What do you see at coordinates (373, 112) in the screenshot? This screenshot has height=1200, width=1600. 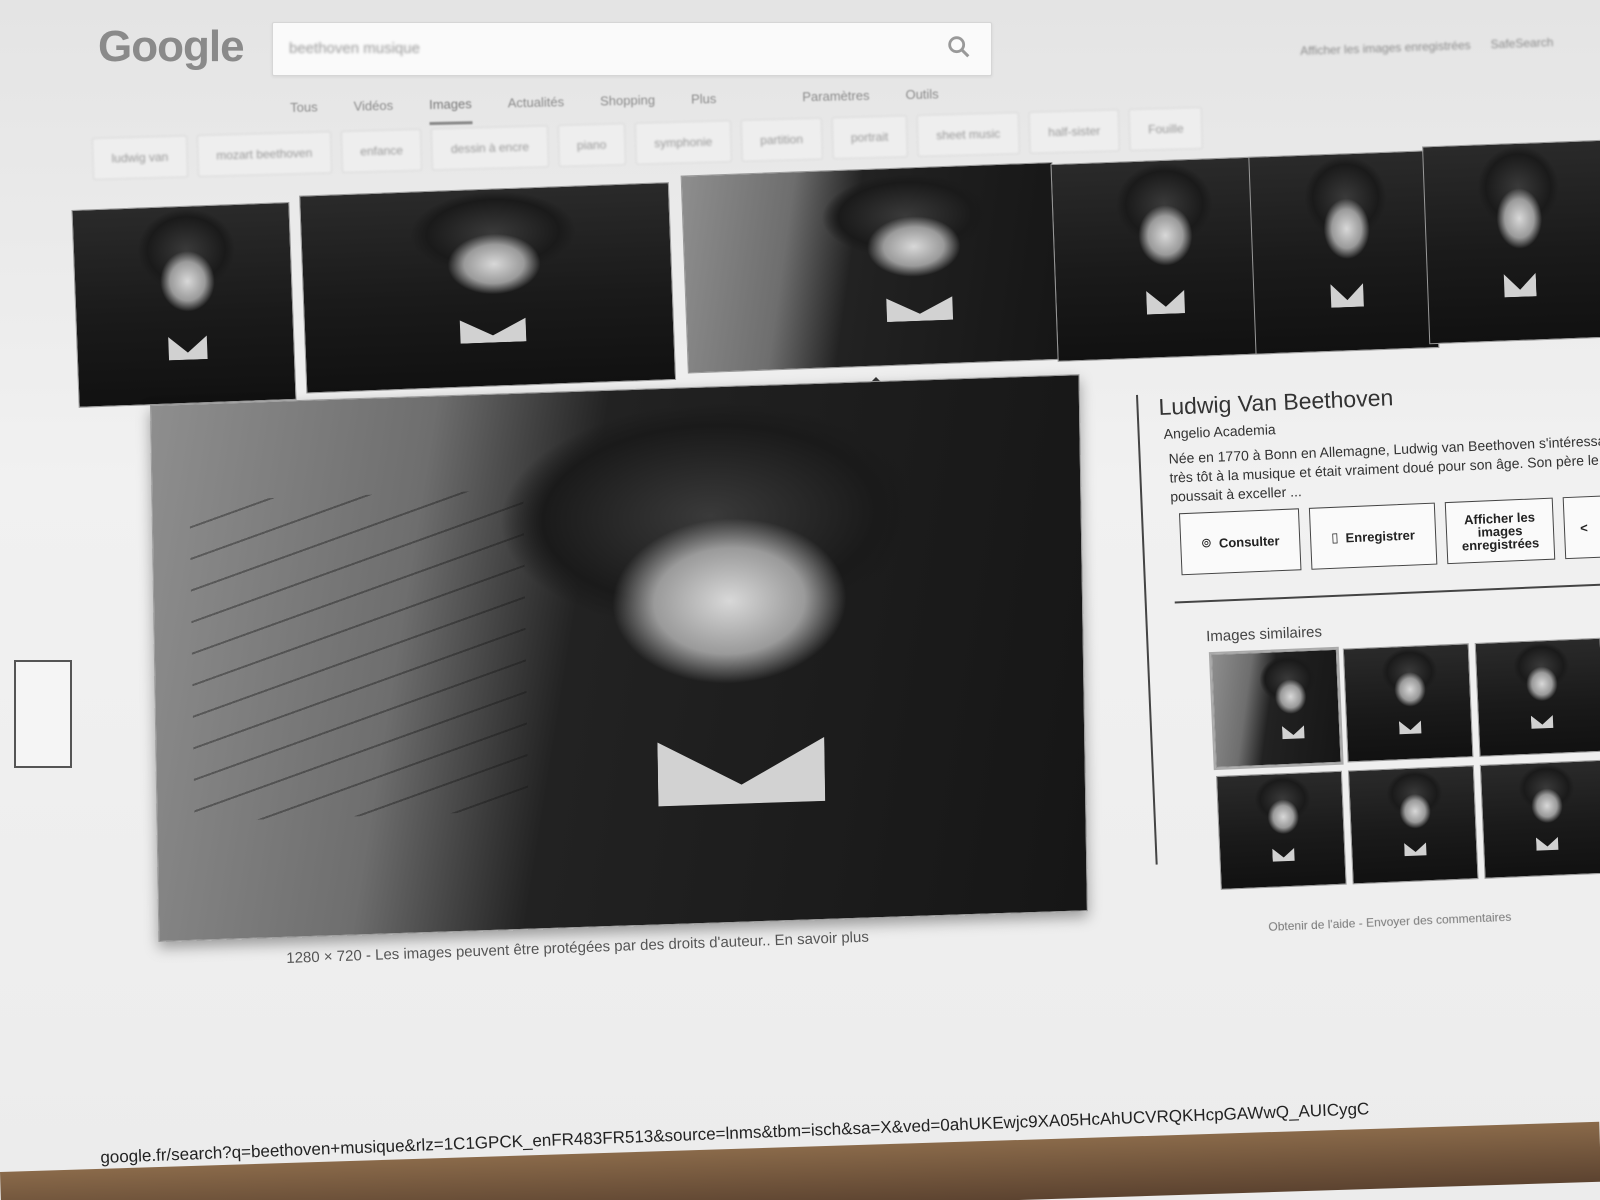 I see `tab-videos: Vidéos` at bounding box center [373, 112].